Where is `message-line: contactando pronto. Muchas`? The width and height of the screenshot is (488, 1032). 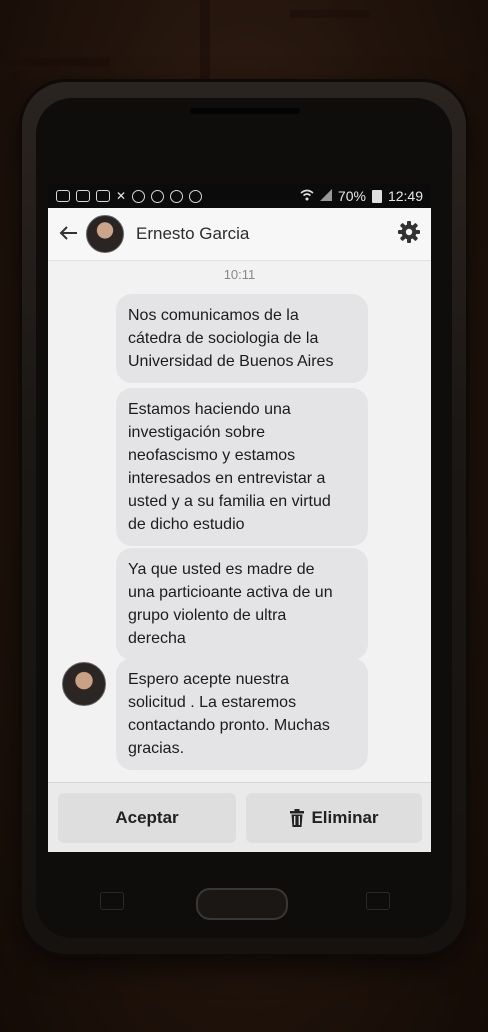 message-line: contactando pronto. Muchas is located at coordinates (229, 725).